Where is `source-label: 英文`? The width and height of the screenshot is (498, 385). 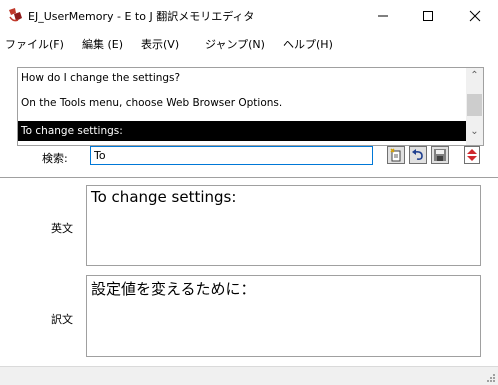 source-label: 英文 is located at coordinates (62, 228).